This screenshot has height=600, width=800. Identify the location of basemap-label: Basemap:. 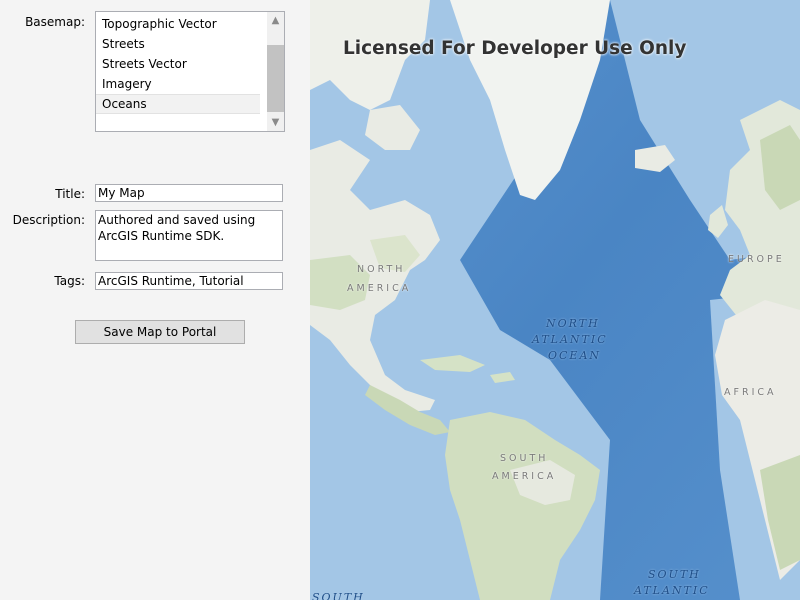
(55, 22).